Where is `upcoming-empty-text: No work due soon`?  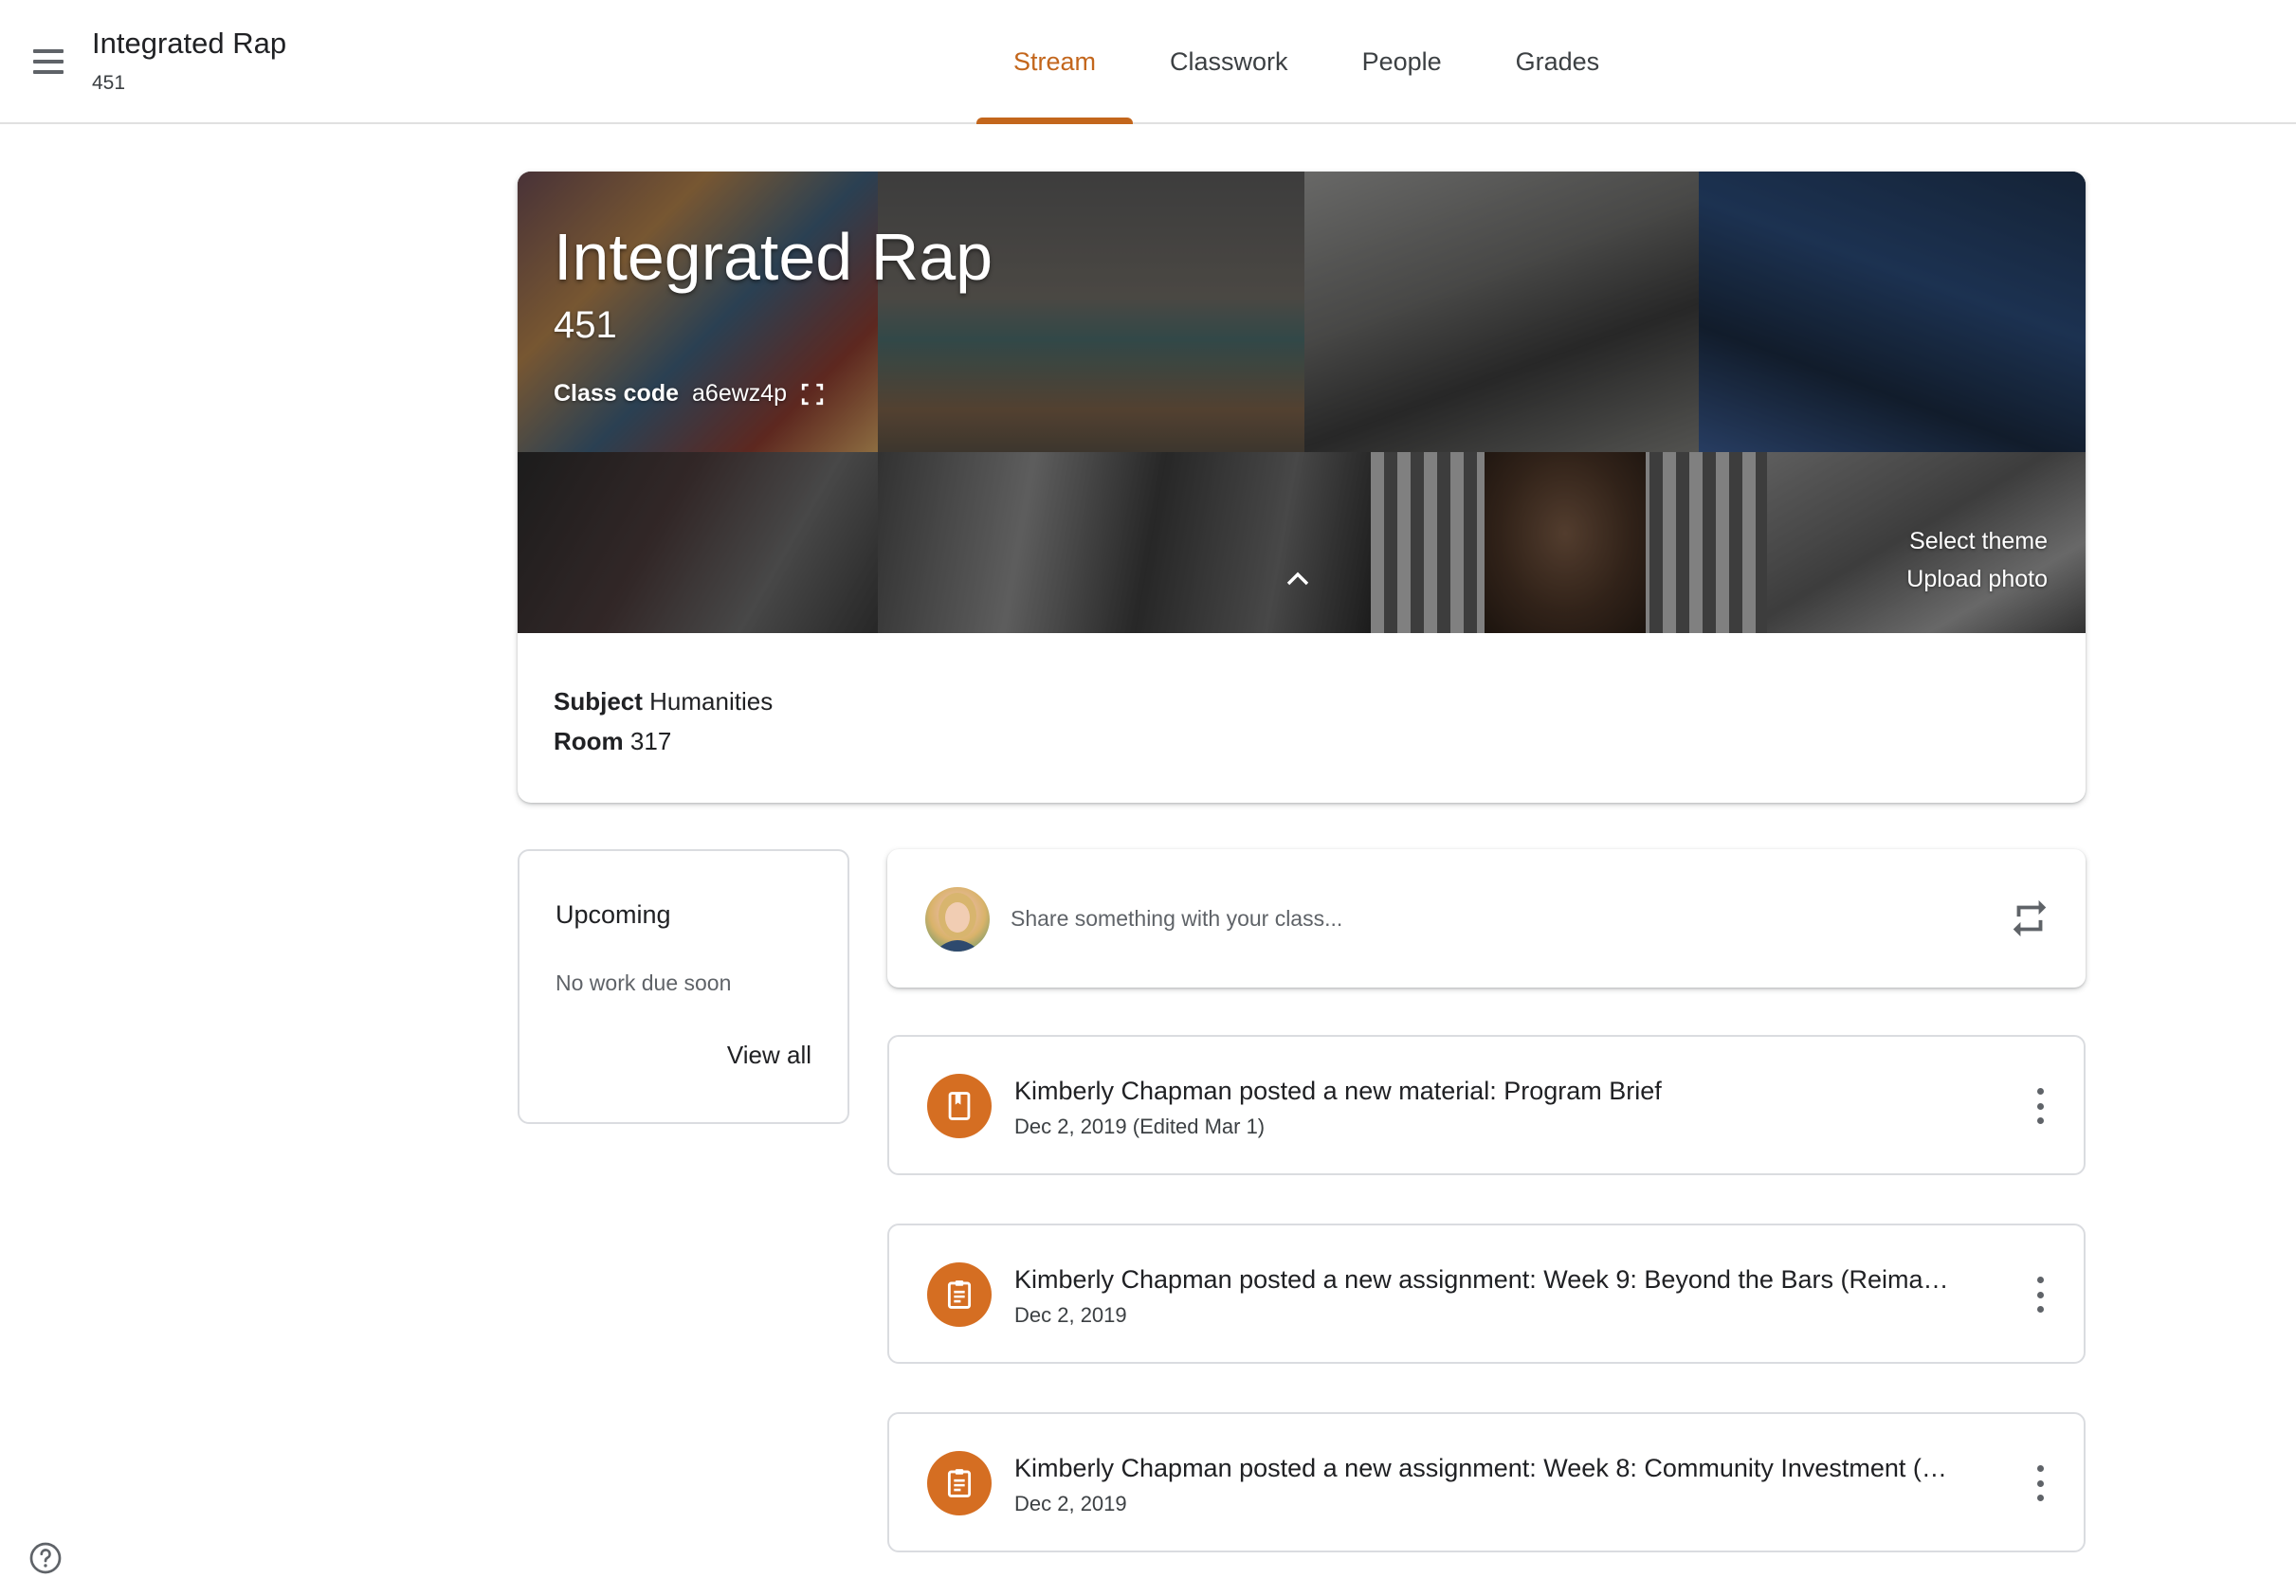 upcoming-empty-text: No work due soon is located at coordinates (644, 983).